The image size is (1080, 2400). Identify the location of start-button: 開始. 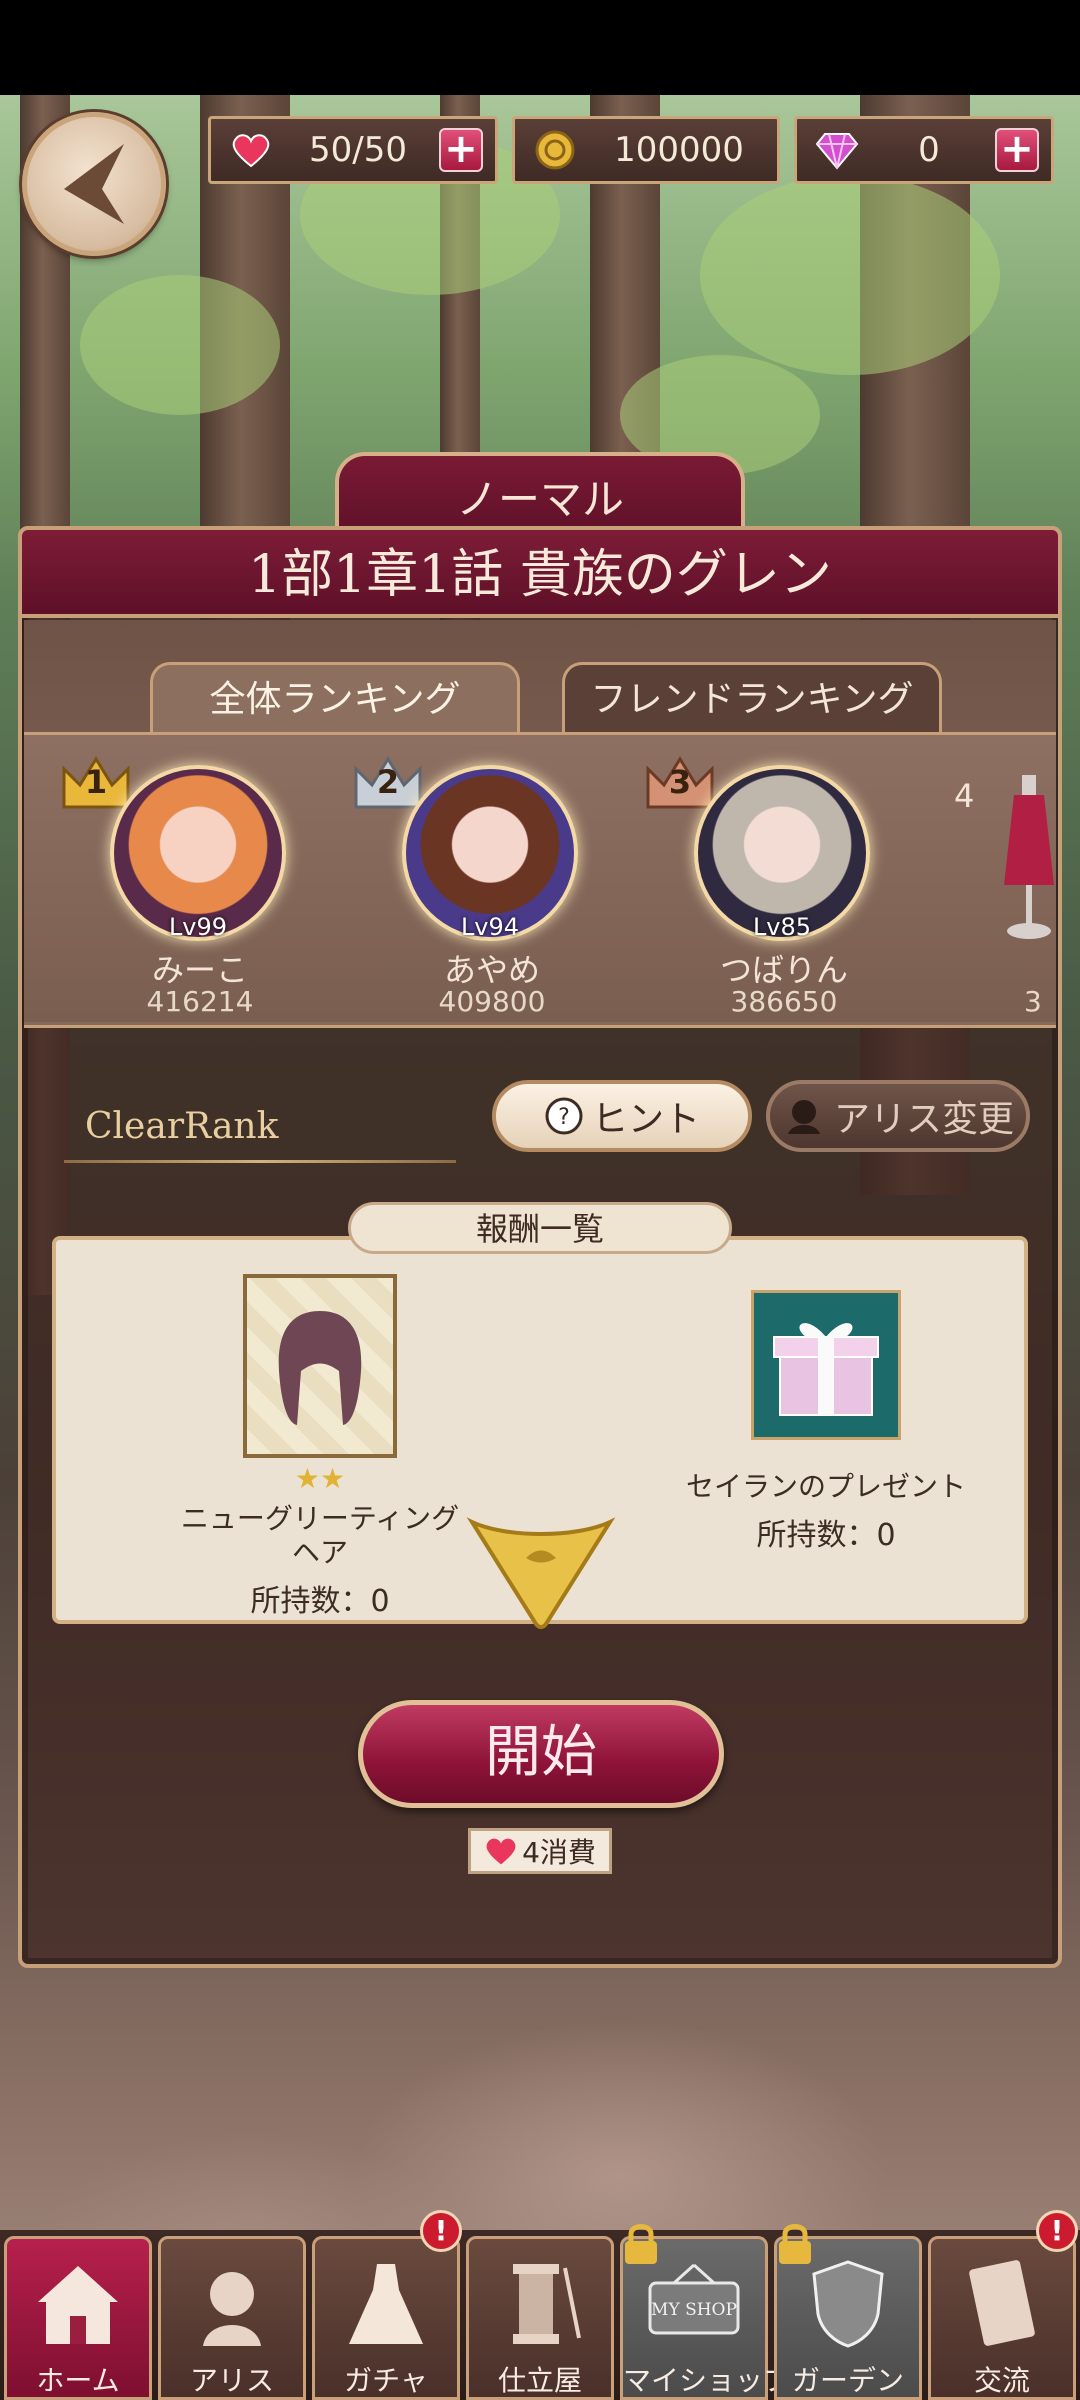
(541, 1754).